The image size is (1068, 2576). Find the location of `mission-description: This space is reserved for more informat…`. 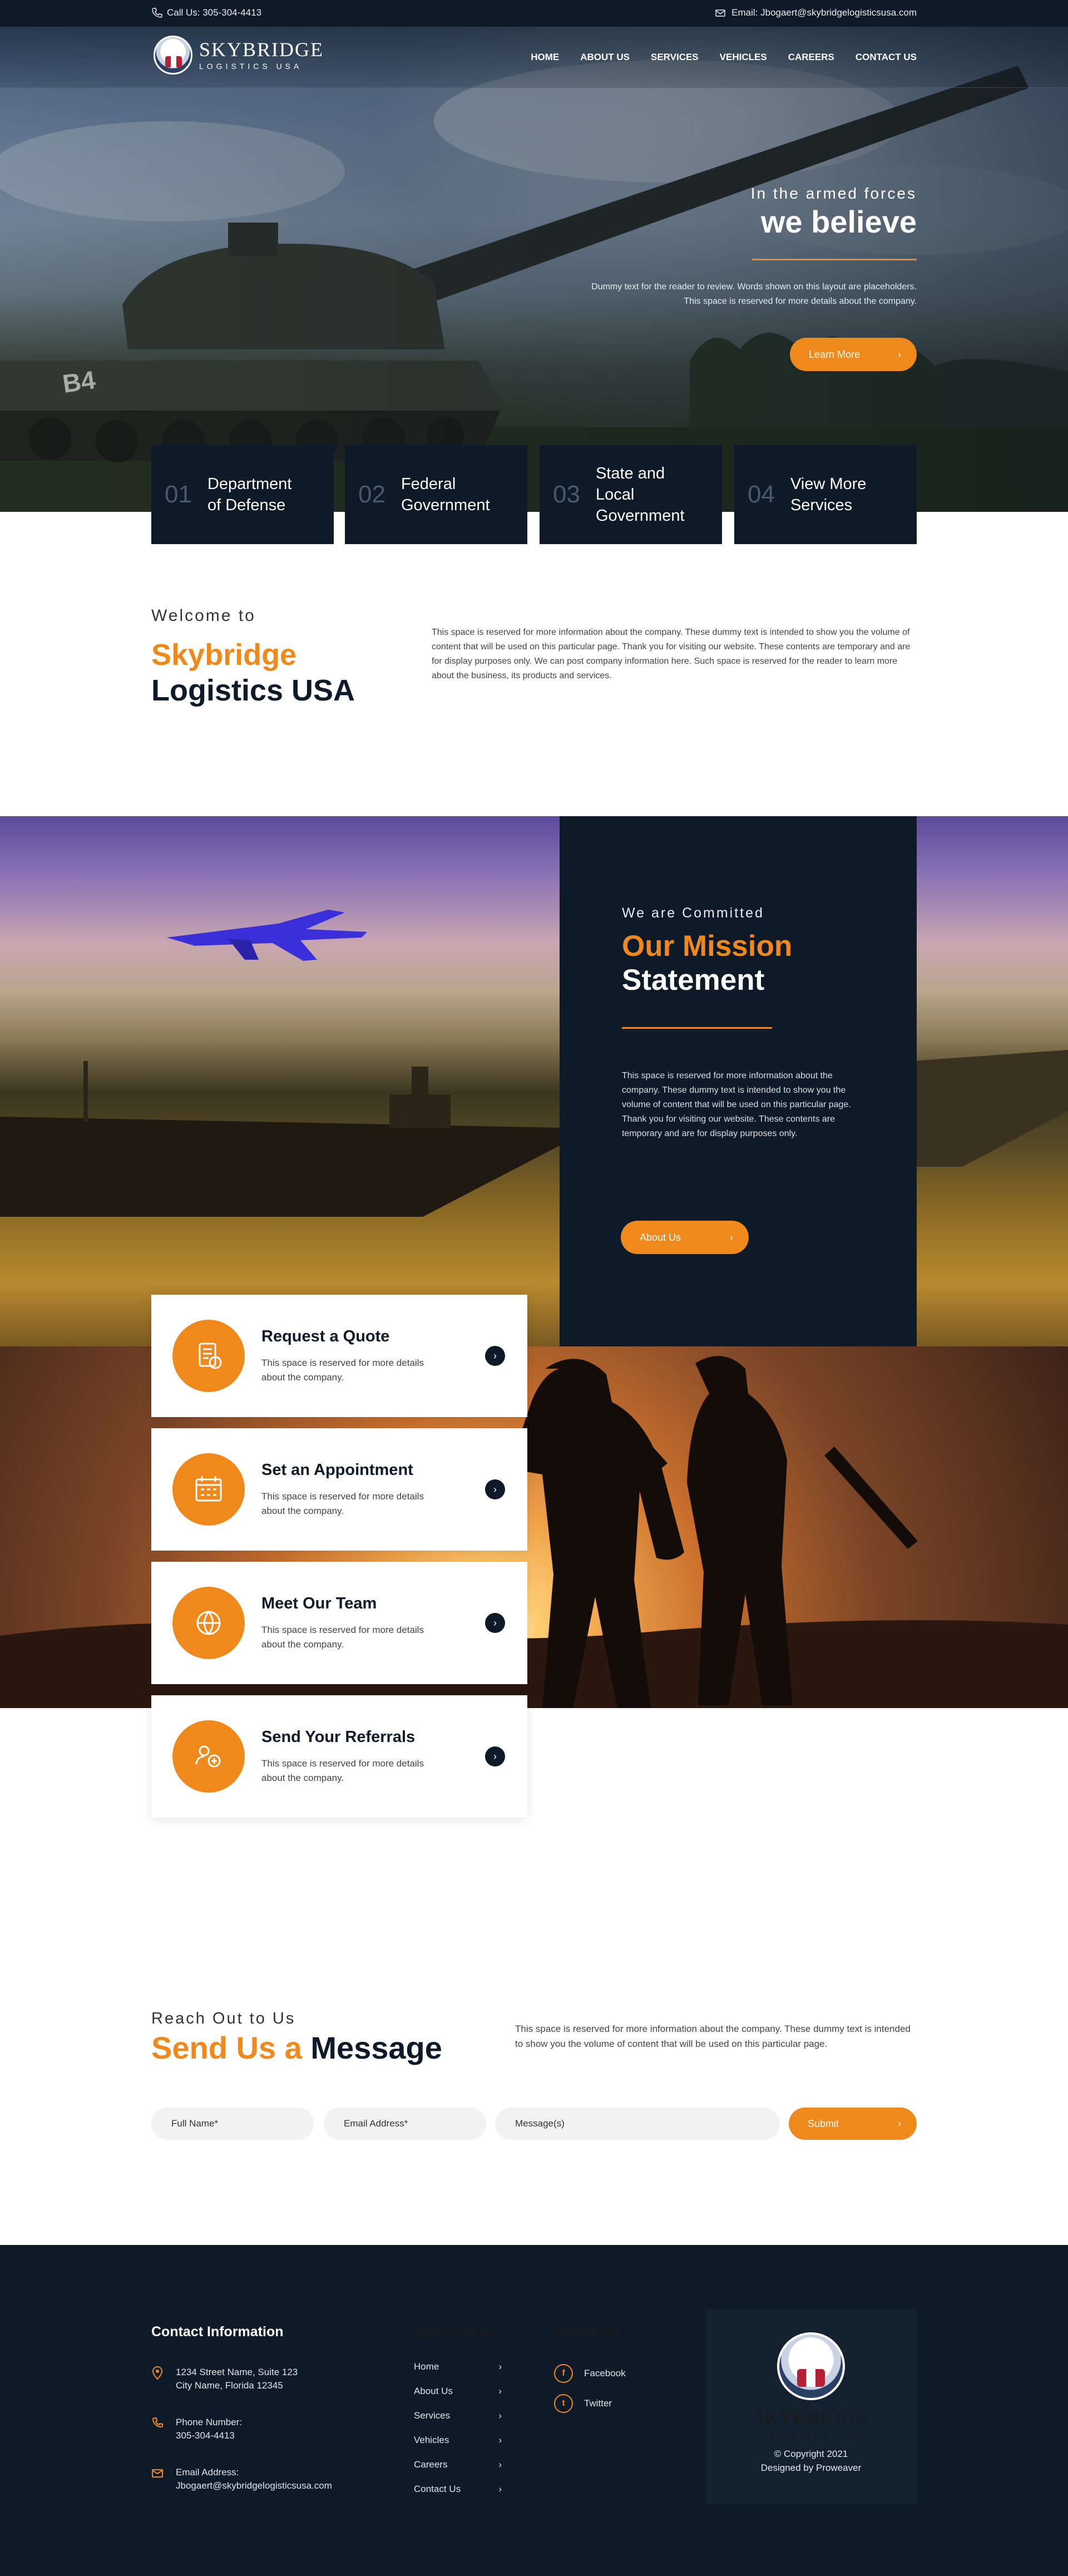

mission-description: This space is reserved for more informat… is located at coordinates (736, 1104).